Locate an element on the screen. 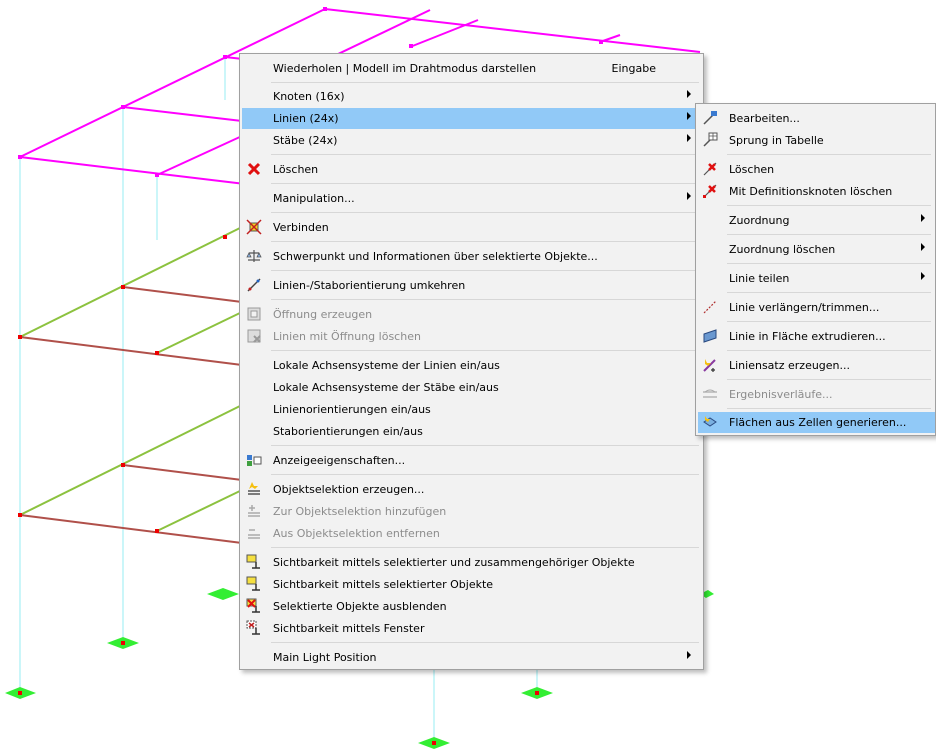  submenu-item-divide-line: Linie teilen is located at coordinates (816, 278).